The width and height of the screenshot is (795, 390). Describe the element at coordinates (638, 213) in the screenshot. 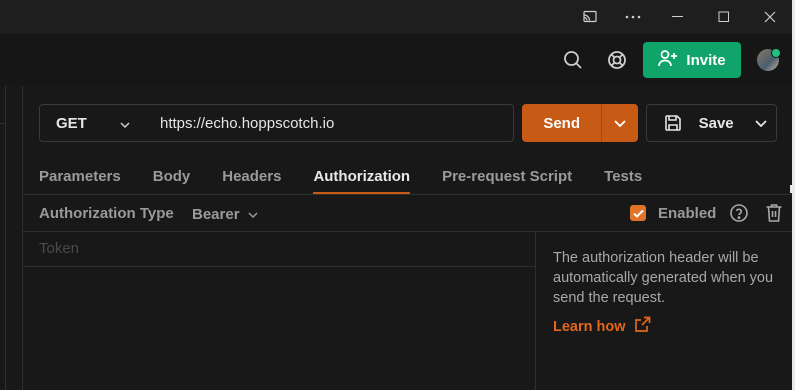

I see `enabled-checkbox` at that location.